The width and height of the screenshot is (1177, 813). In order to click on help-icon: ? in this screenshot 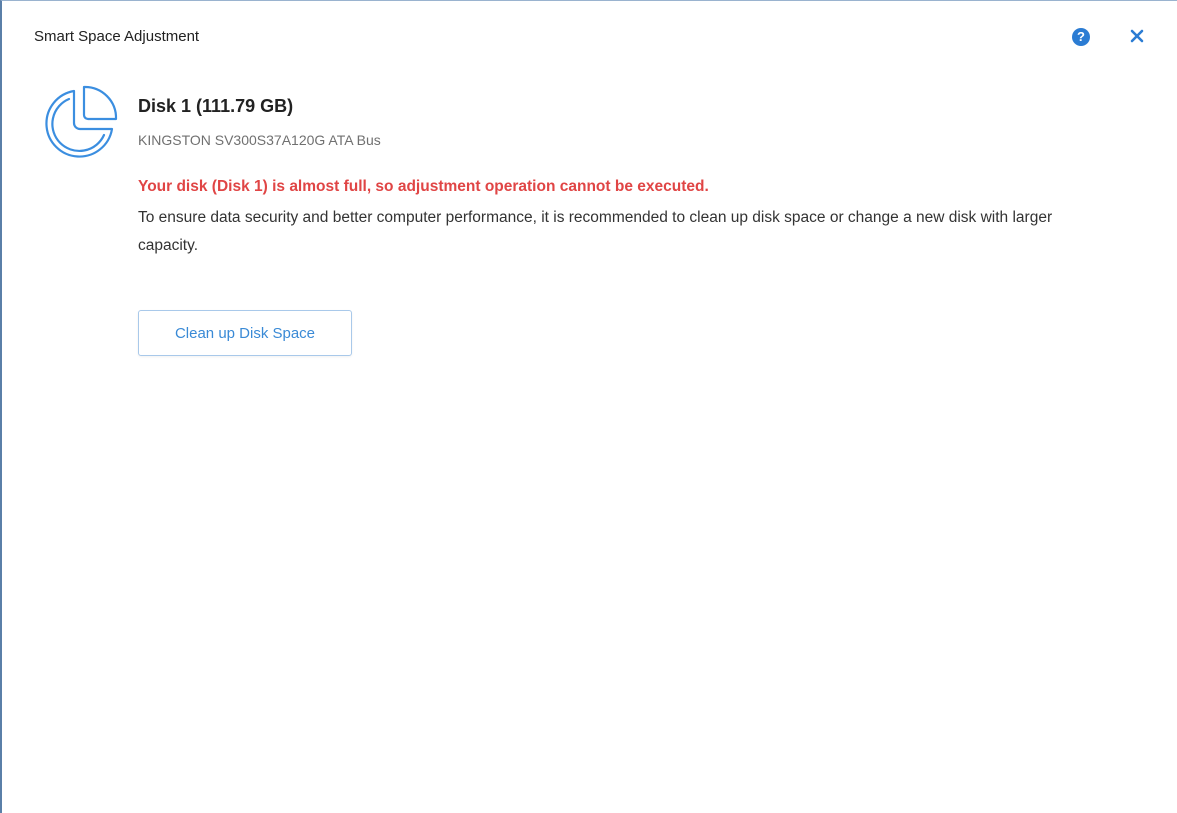, I will do `click(1081, 37)`.